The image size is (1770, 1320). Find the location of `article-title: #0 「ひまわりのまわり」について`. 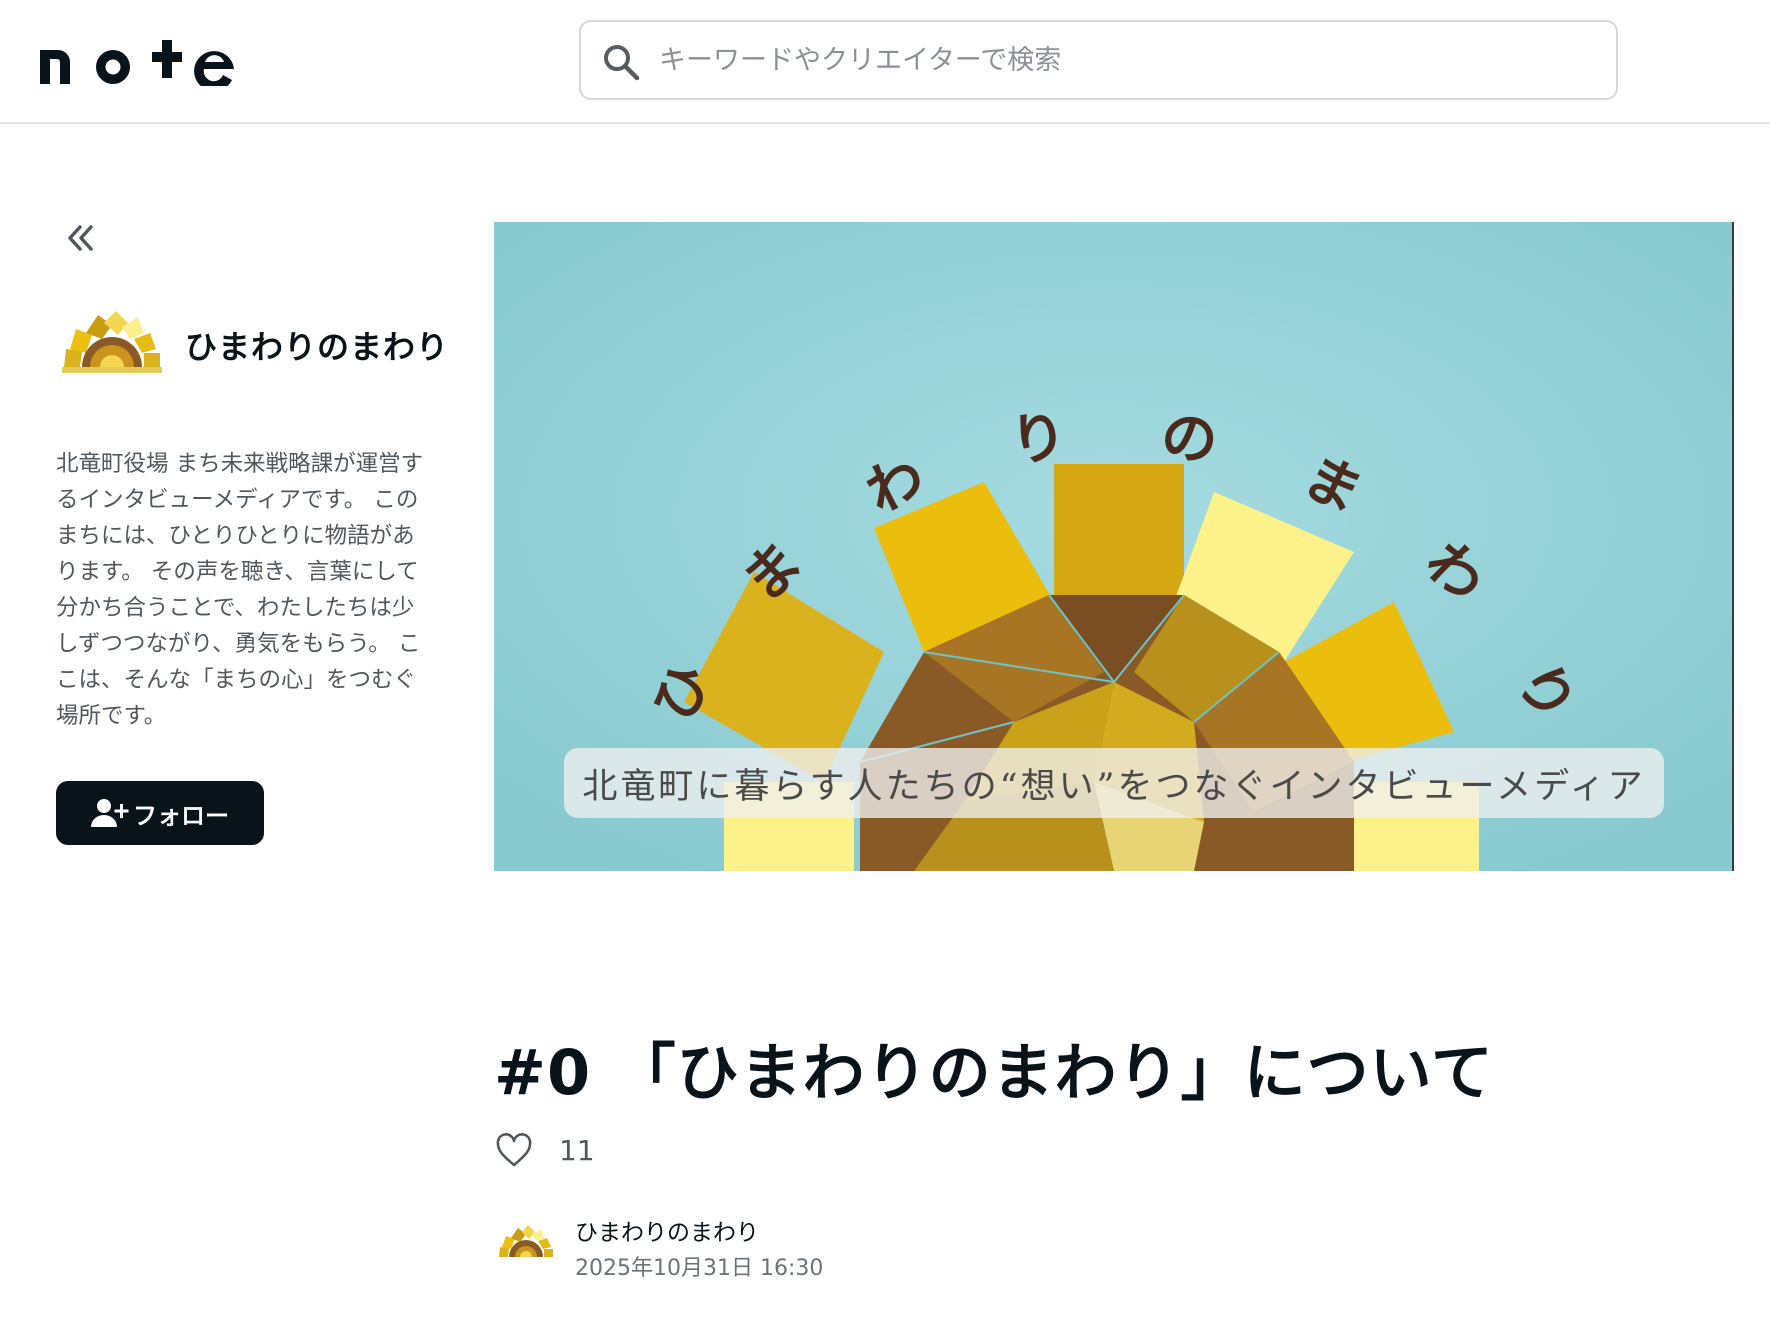

article-title: #0 「ひまわりのまわり」について is located at coordinates (994, 1072).